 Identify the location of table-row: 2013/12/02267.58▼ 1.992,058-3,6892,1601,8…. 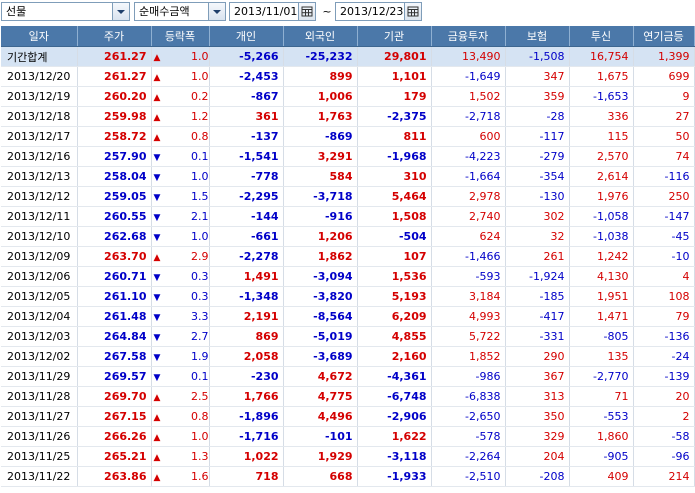
(348, 356).